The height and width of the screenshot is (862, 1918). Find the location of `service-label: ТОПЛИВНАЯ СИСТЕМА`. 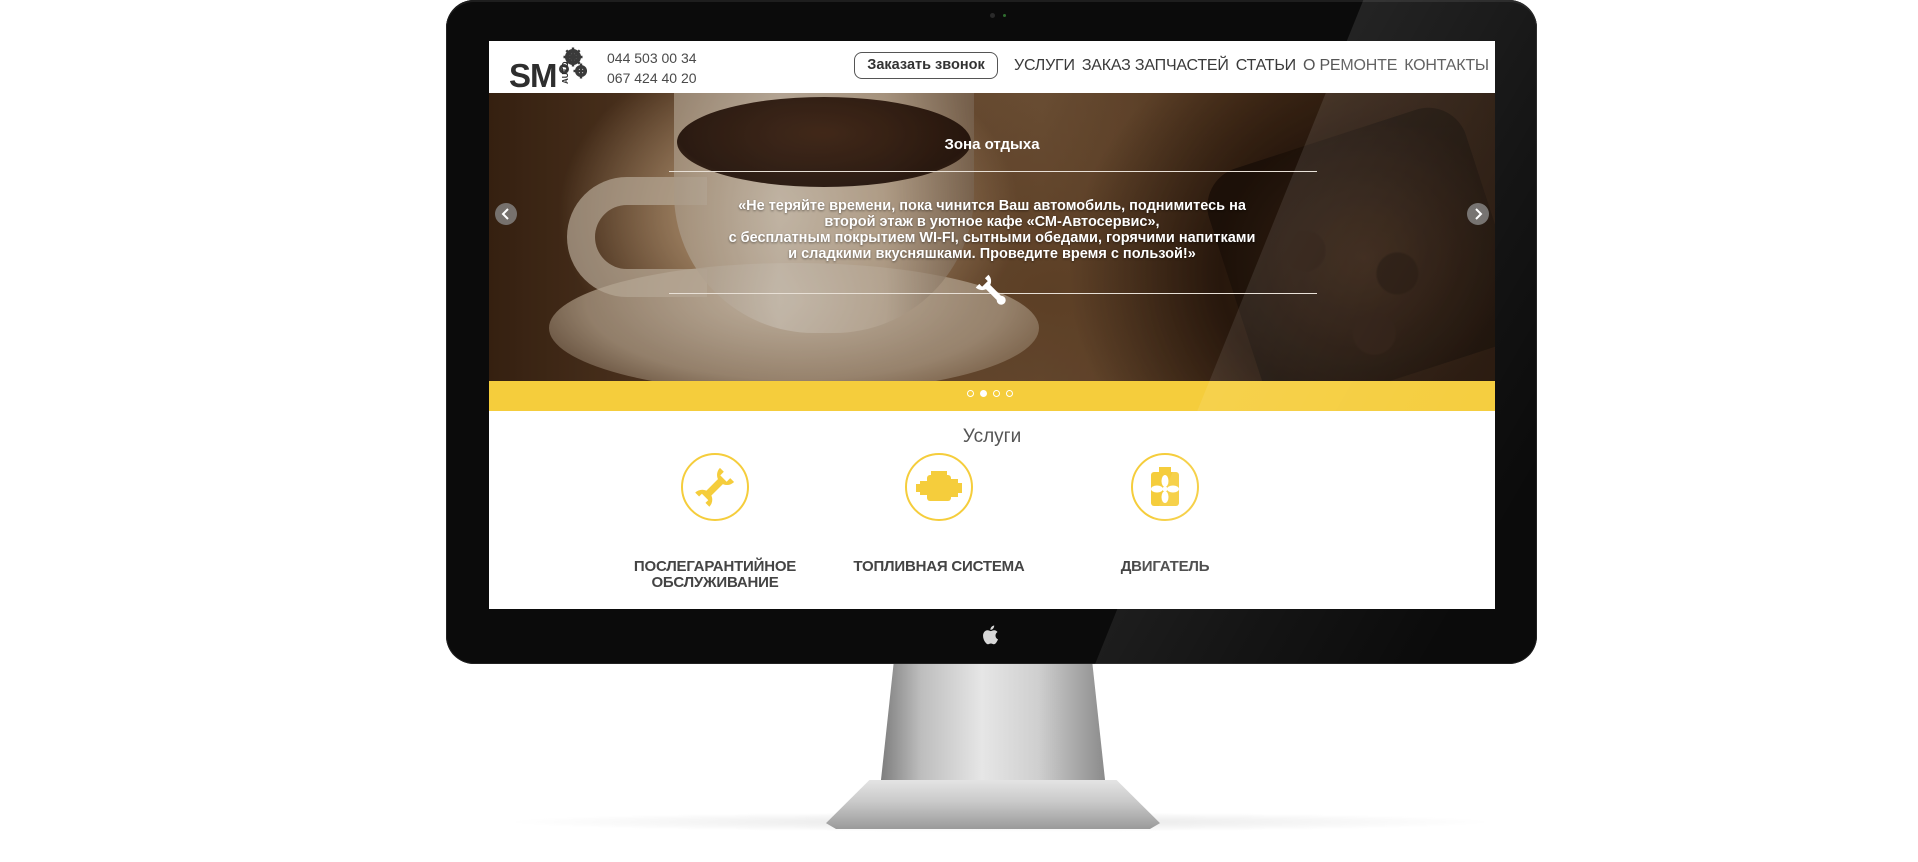

service-label: ТОПЛИВНАЯ СИСТЕМА is located at coordinates (939, 567).